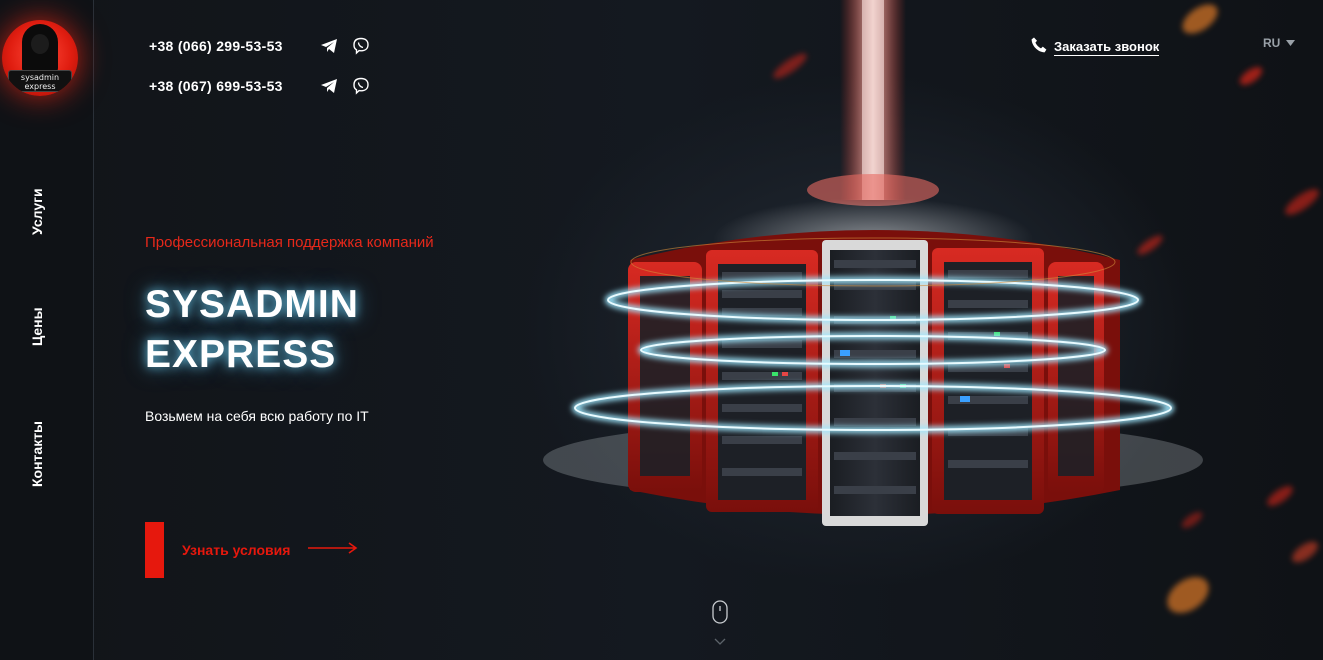 The width and height of the screenshot is (1323, 660). I want to click on language-selector: RU, so click(1279, 43).